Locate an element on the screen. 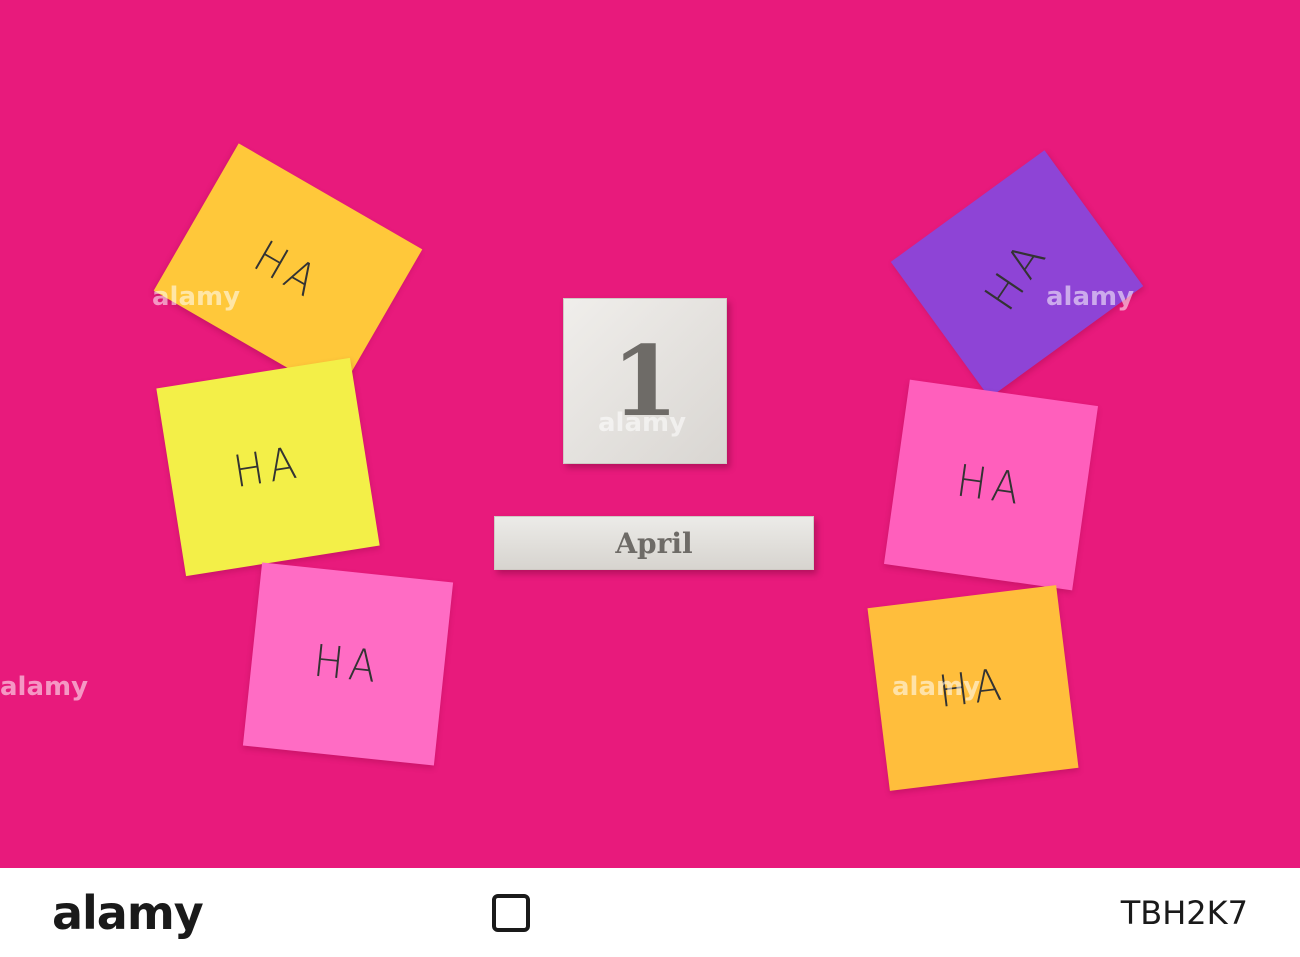 The width and height of the screenshot is (1300, 957). sticky-note-yellow-top-left: HA is located at coordinates (288, 270).